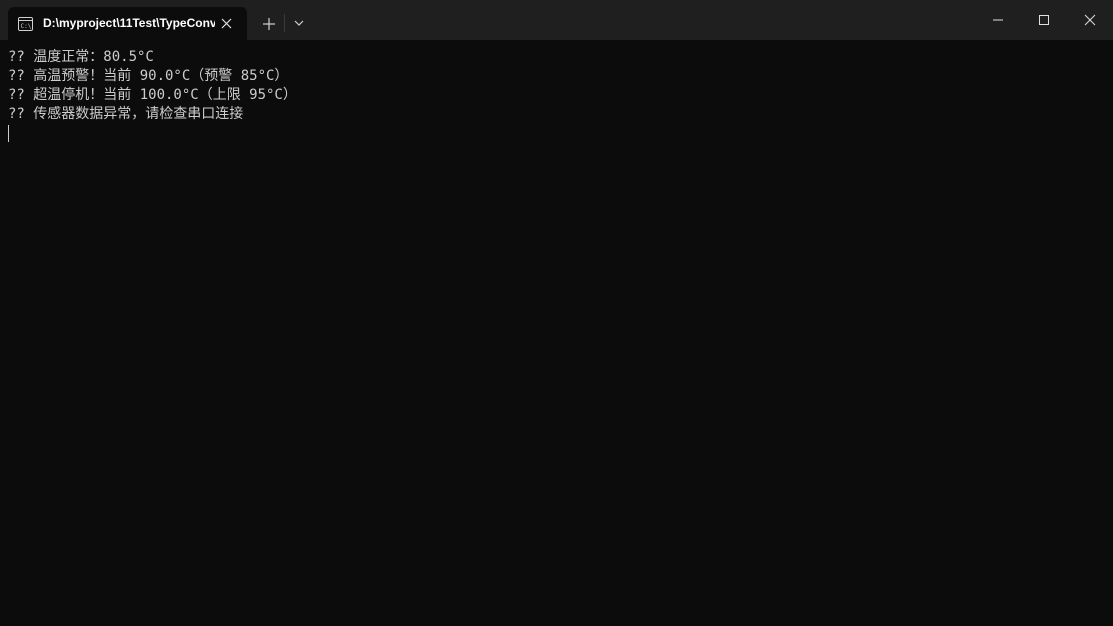  I want to click on maximize-icon, so click(1044, 20).